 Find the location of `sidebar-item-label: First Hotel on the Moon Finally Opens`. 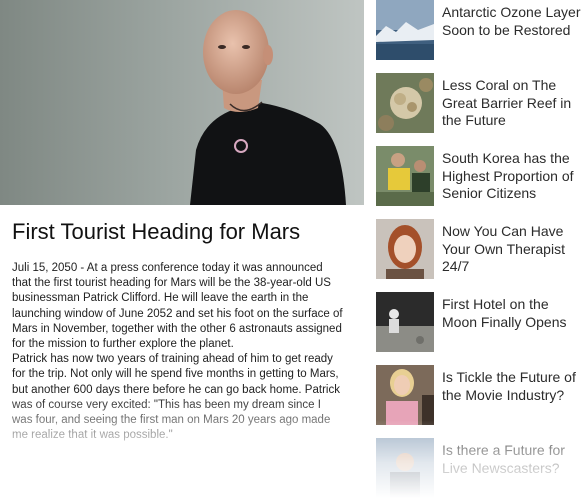

sidebar-item-label: First Hotel on the Moon Finally Opens is located at coordinates (512, 313).